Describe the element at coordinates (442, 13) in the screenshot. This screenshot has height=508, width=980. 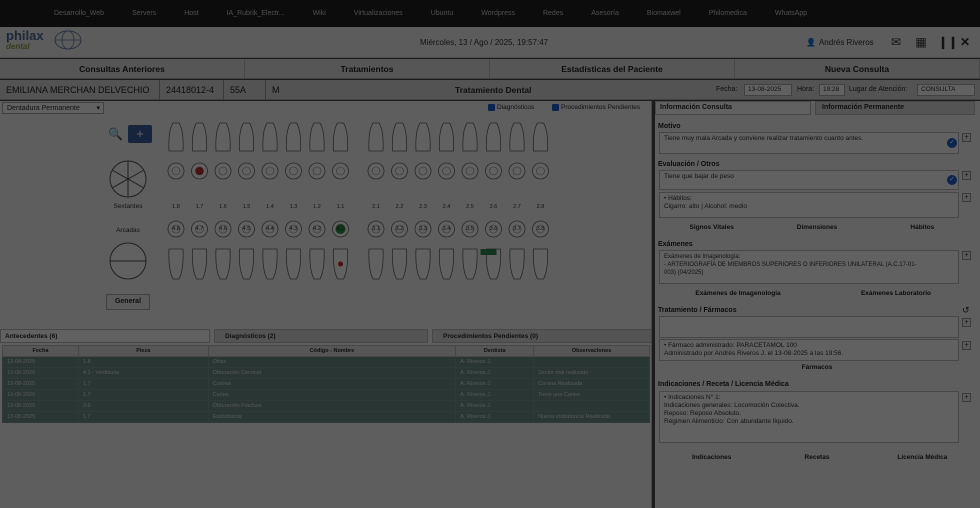
I see `bookmark-item: Ubuntu` at that location.